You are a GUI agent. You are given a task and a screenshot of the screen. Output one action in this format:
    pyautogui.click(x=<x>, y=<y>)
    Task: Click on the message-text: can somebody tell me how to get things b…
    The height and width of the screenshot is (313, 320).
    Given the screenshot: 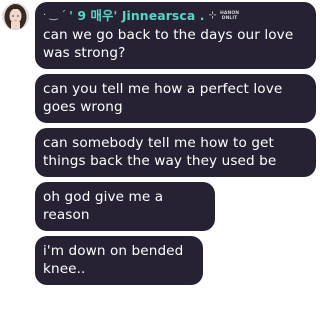 What is the action you would take?
    pyautogui.click(x=160, y=152)
    